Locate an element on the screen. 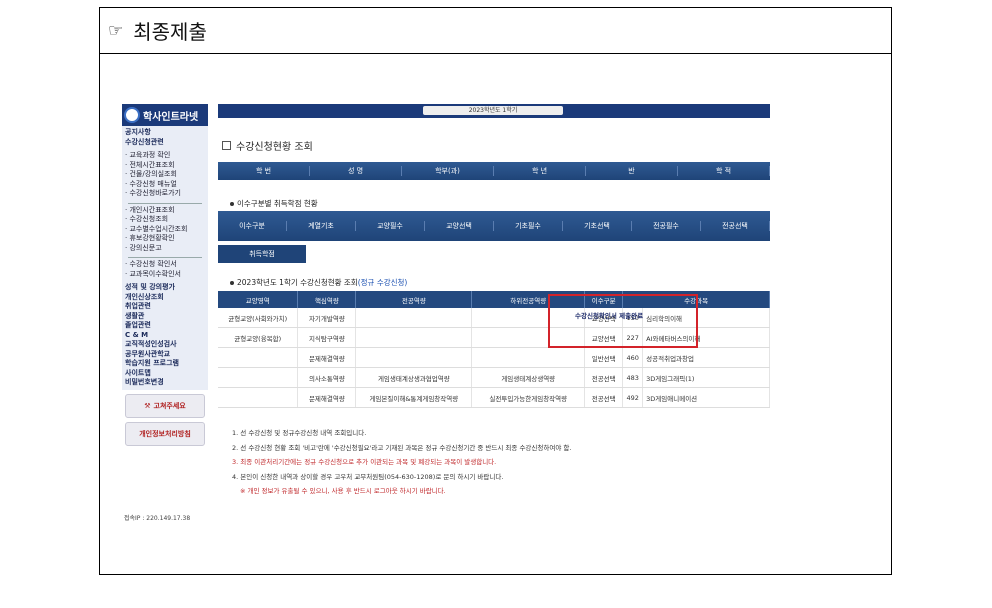 Image resolution: width=992 pixels, height=608 pixels. table-cell: 483 is located at coordinates (633, 377).